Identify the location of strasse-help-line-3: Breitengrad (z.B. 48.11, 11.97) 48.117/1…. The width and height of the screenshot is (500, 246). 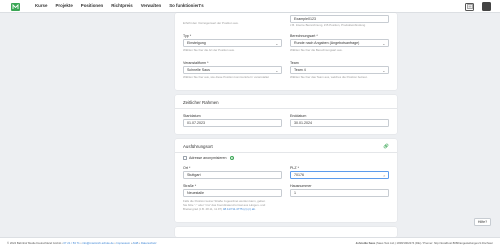
(219, 209).